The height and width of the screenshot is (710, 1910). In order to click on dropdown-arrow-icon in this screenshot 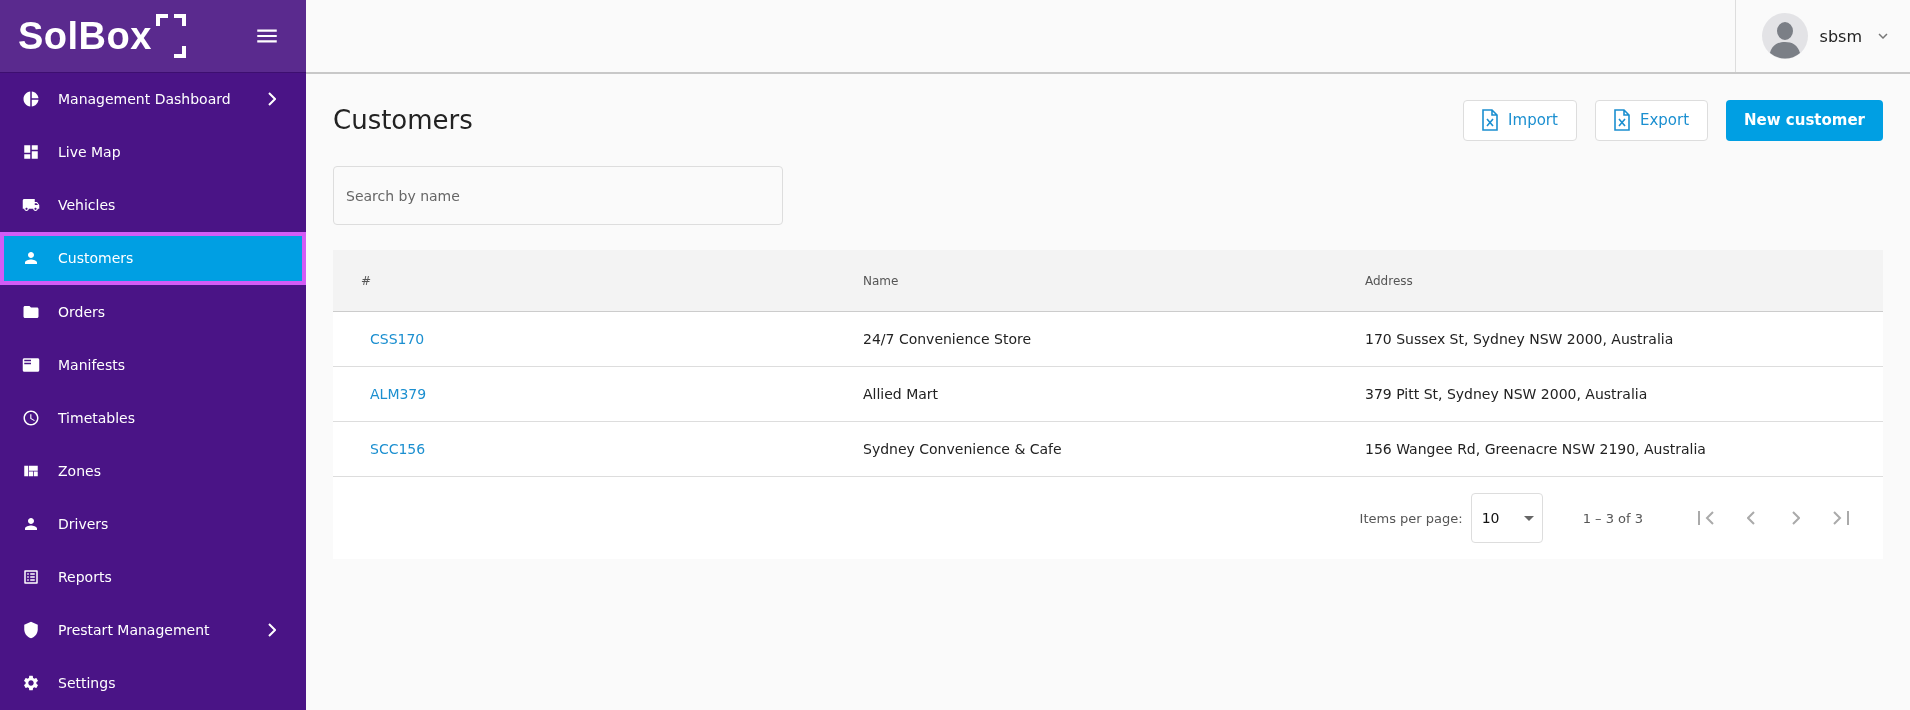, I will do `click(1528, 518)`.